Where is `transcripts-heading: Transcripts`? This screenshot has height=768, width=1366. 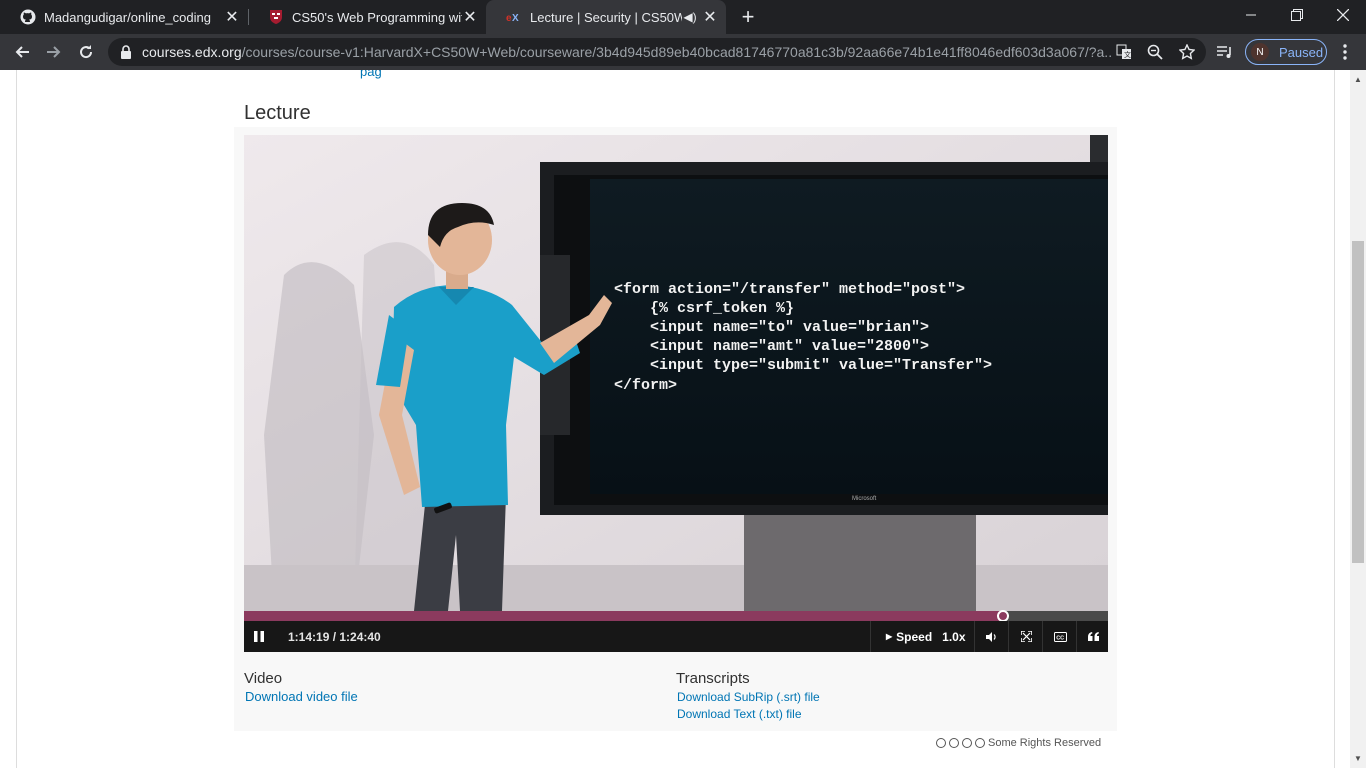 transcripts-heading: Transcripts is located at coordinates (713, 678).